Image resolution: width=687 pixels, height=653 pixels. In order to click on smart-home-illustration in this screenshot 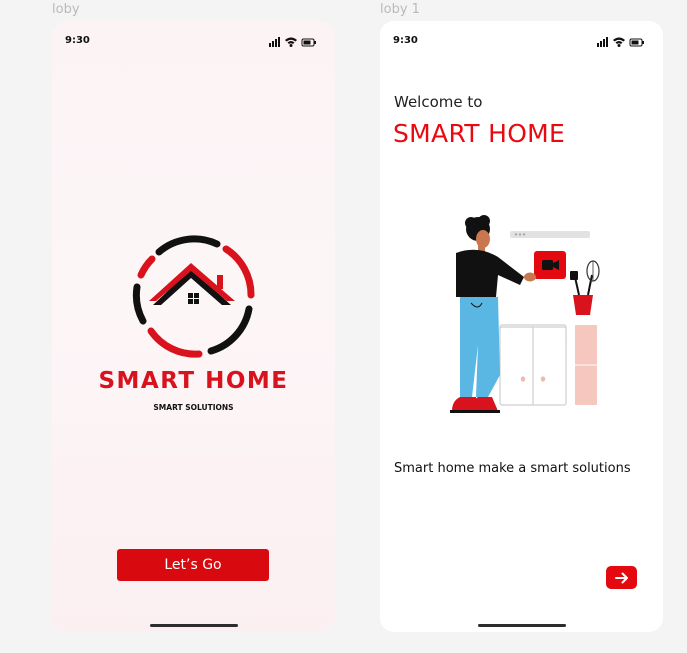, I will do `click(525, 314)`.